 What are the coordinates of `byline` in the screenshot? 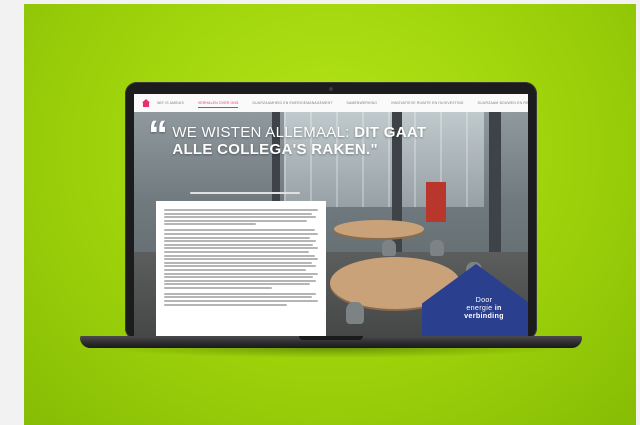 It's located at (245, 193).